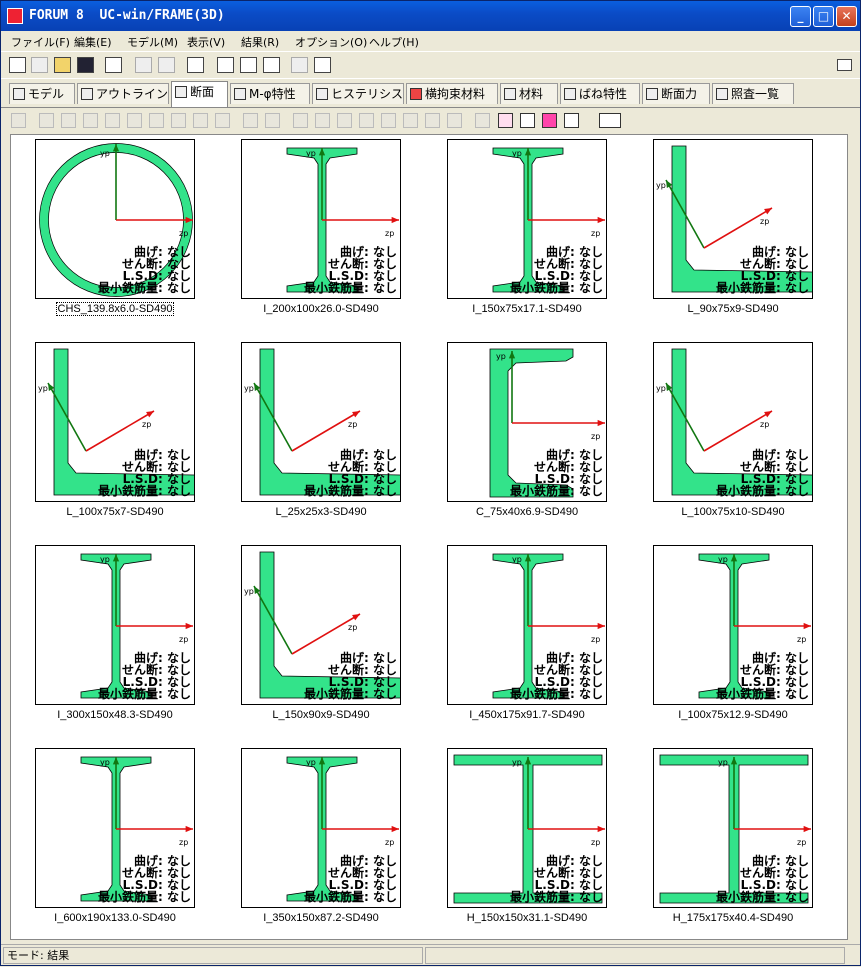 Image resolution: width=861 pixels, height=967 pixels. I want to click on grid-icon, so click(454, 120).